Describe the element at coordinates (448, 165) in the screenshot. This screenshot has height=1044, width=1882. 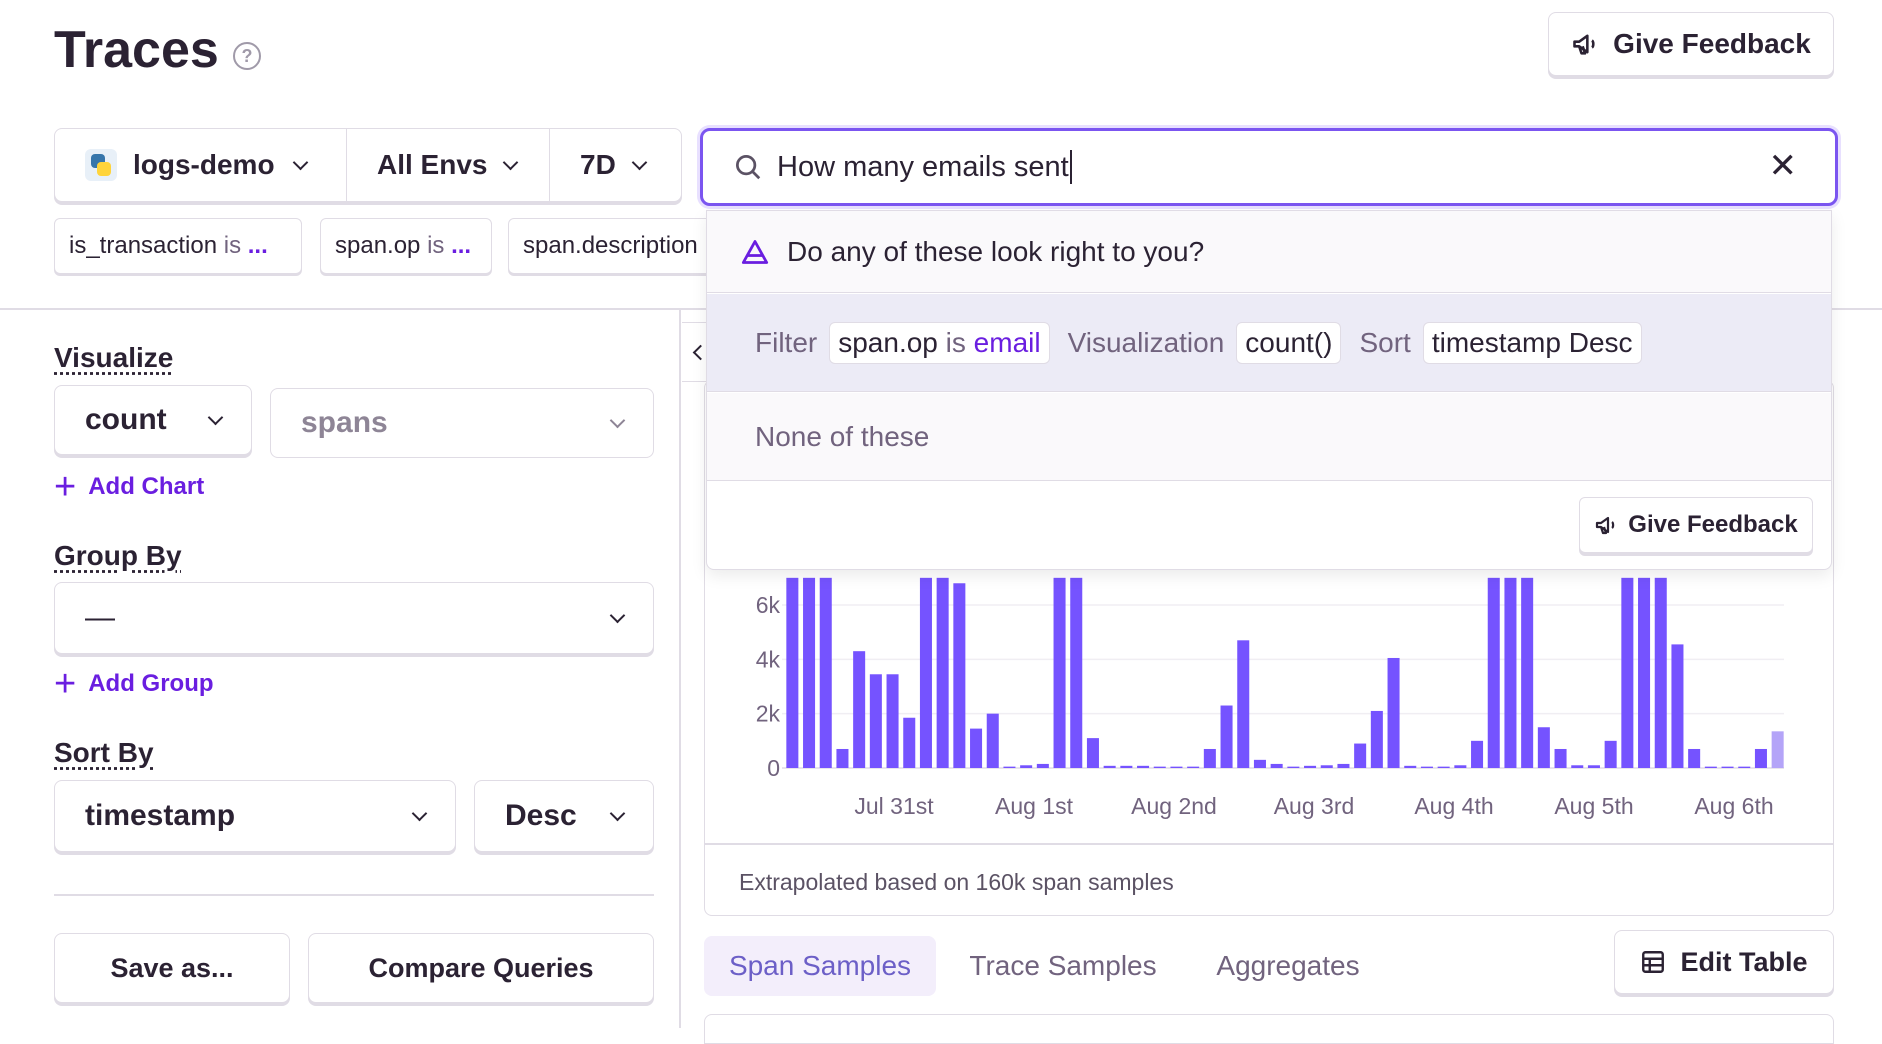
I see `env-selector: All Envs` at that location.